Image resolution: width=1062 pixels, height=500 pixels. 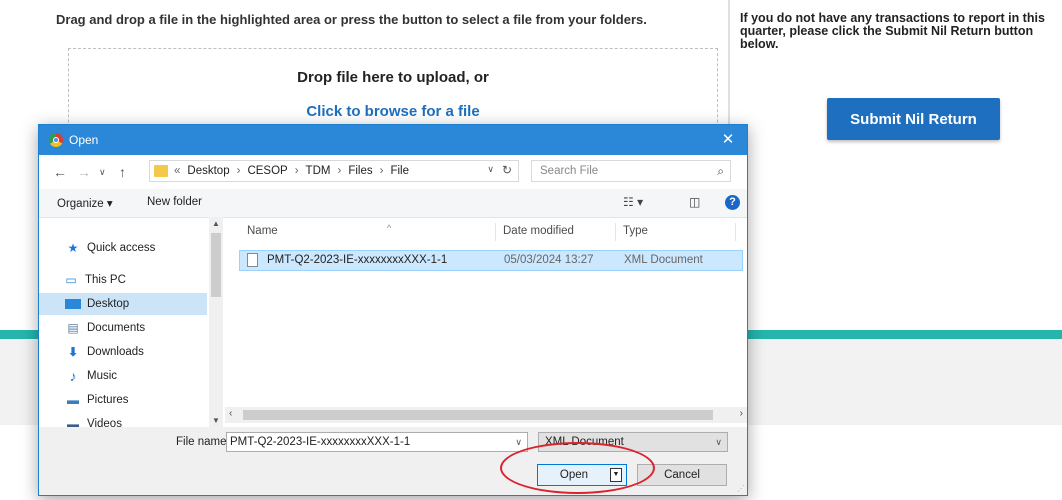 What do you see at coordinates (393, 203) in the screenshot?
I see `dialog-toolbar: Organize ▾ New folder ☷ ▾ ◫ ?` at bounding box center [393, 203].